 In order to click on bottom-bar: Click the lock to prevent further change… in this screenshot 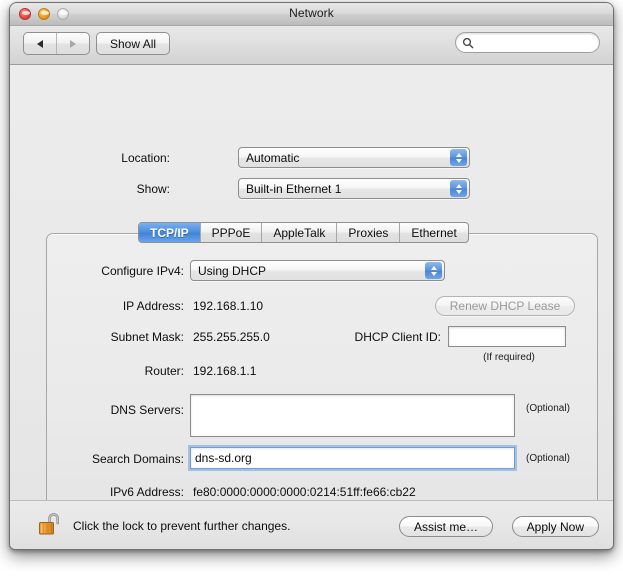, I will do `click(311, 524)`.